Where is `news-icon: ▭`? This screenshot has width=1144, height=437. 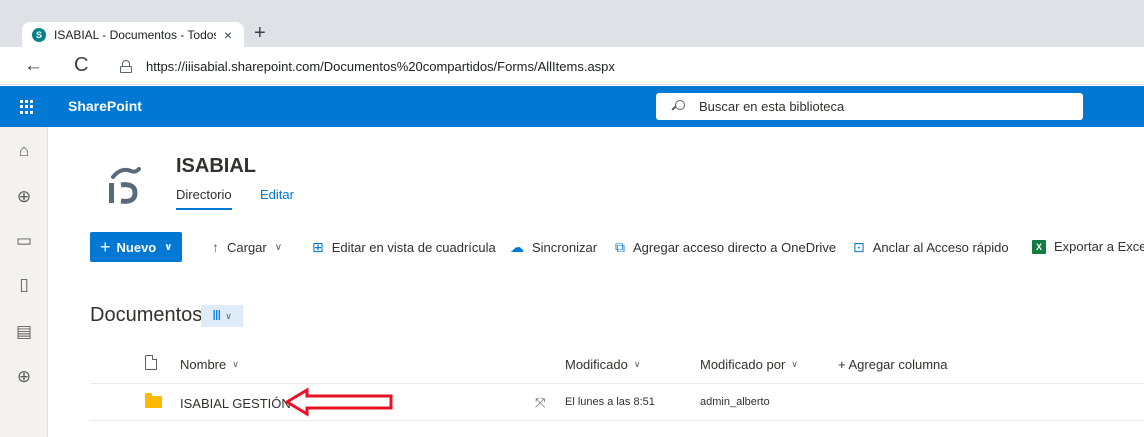 news-icon: ▭ is located at coordinates (24, 241).